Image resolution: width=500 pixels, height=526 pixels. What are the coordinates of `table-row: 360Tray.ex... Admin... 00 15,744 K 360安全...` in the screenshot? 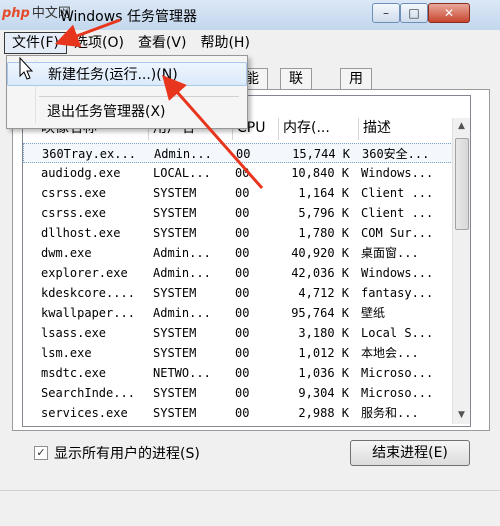 It's located at (238, 153).